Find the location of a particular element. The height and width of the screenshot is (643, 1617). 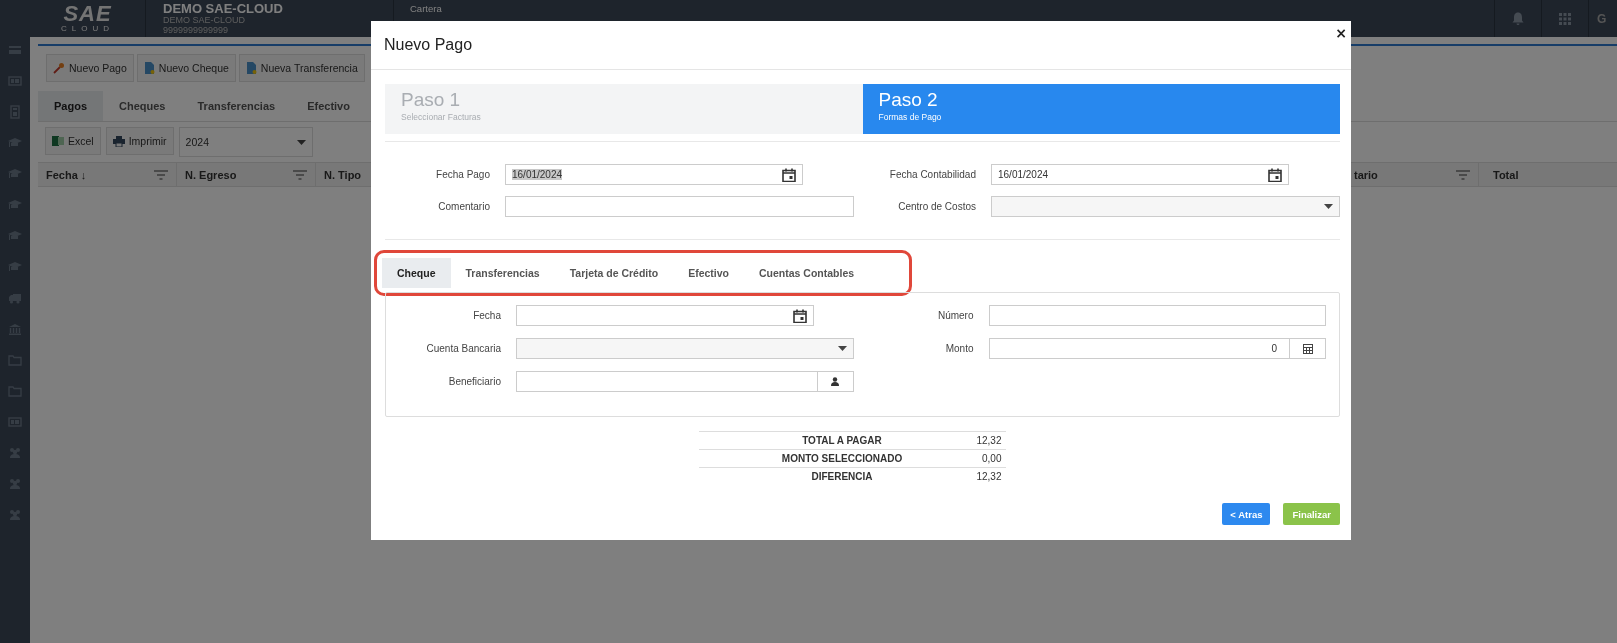

calculator-button is located at coordinates (1308, 348).